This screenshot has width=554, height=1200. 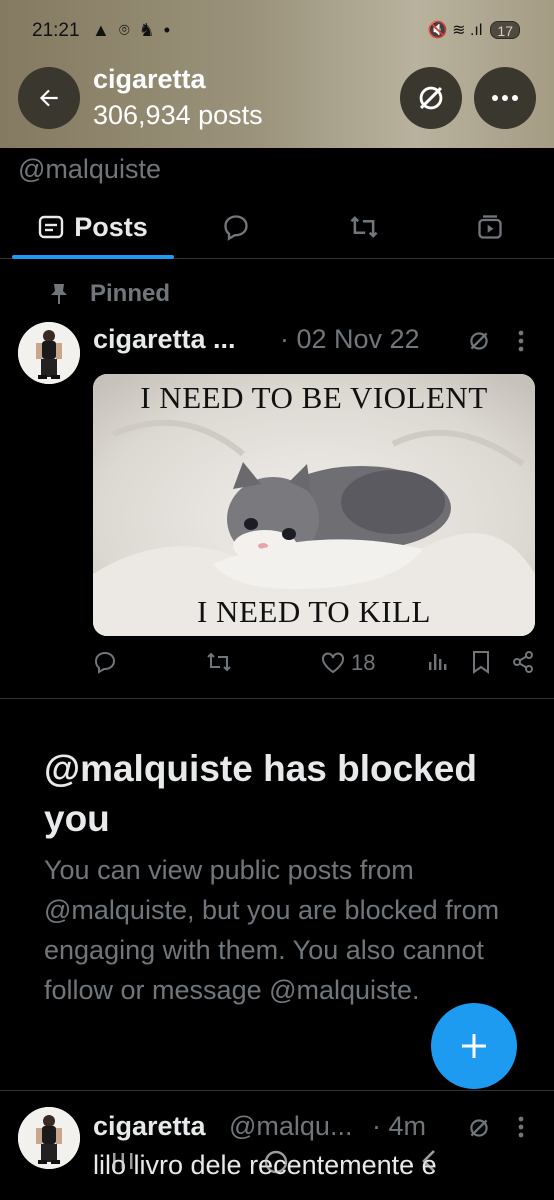 I want to click on recent-apps-button, so click(x=123, y=1163).